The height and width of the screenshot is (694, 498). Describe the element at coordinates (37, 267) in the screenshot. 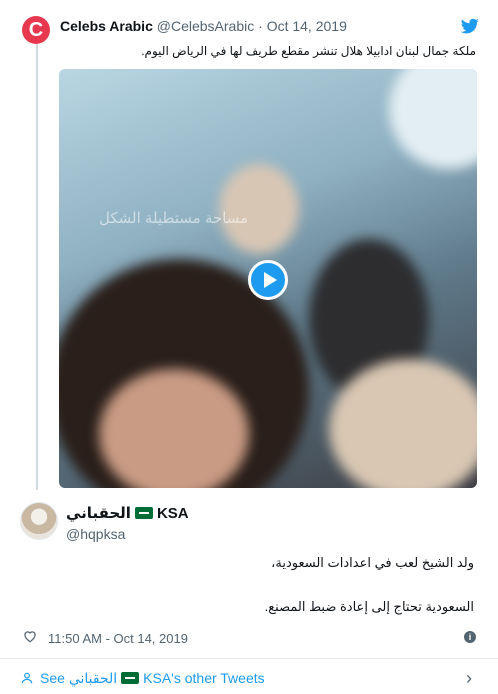

I see `thread-line` at that location.